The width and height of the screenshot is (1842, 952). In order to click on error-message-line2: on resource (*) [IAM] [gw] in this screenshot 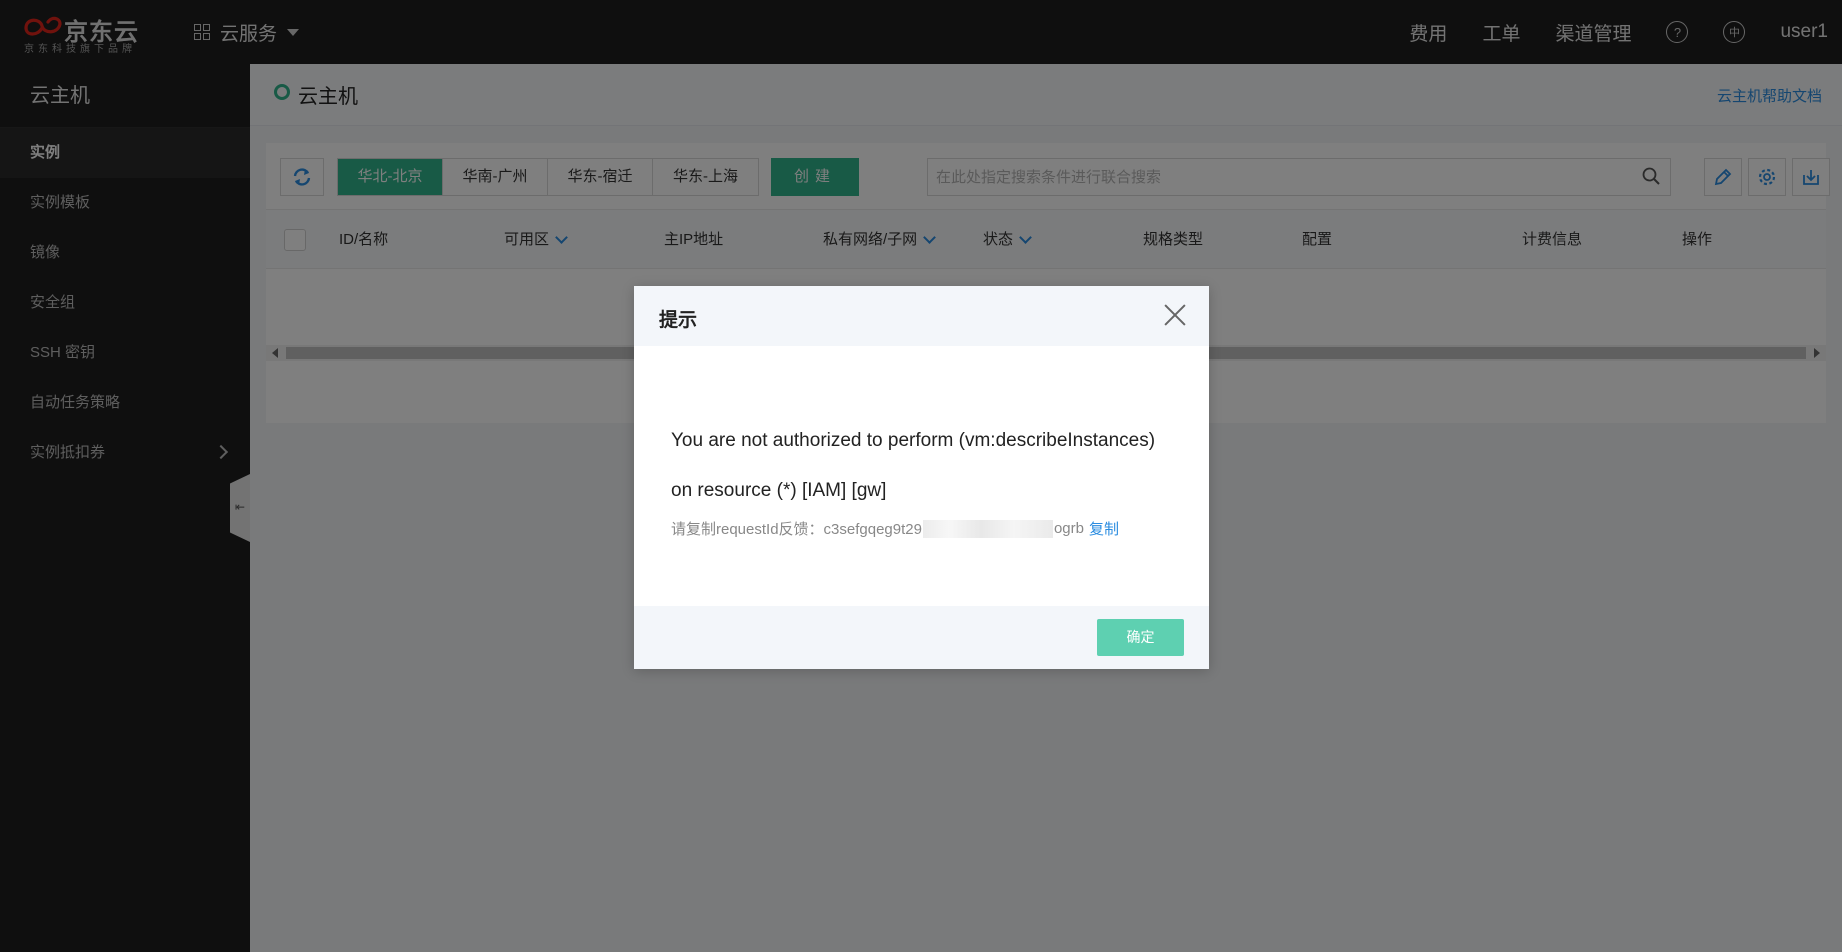, I will do `click(779, 490)`.